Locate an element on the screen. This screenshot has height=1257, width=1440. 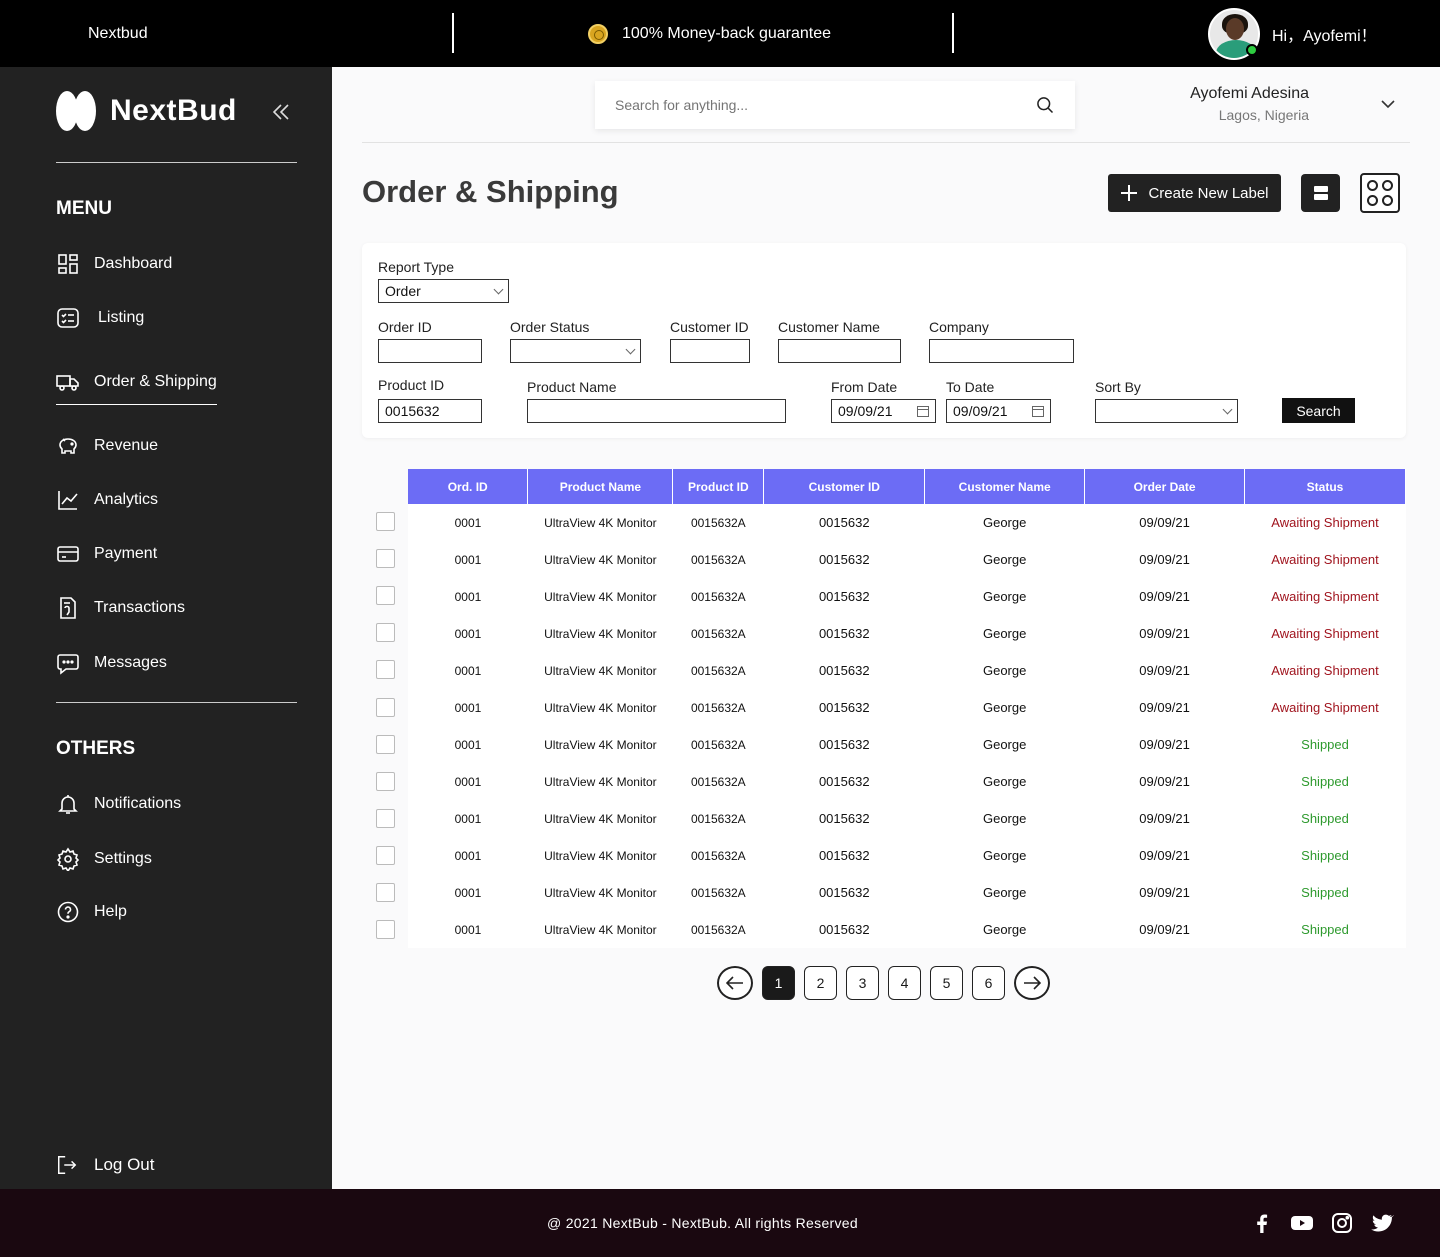
logout-button: Log Out is located at coordinates (105, 1165).